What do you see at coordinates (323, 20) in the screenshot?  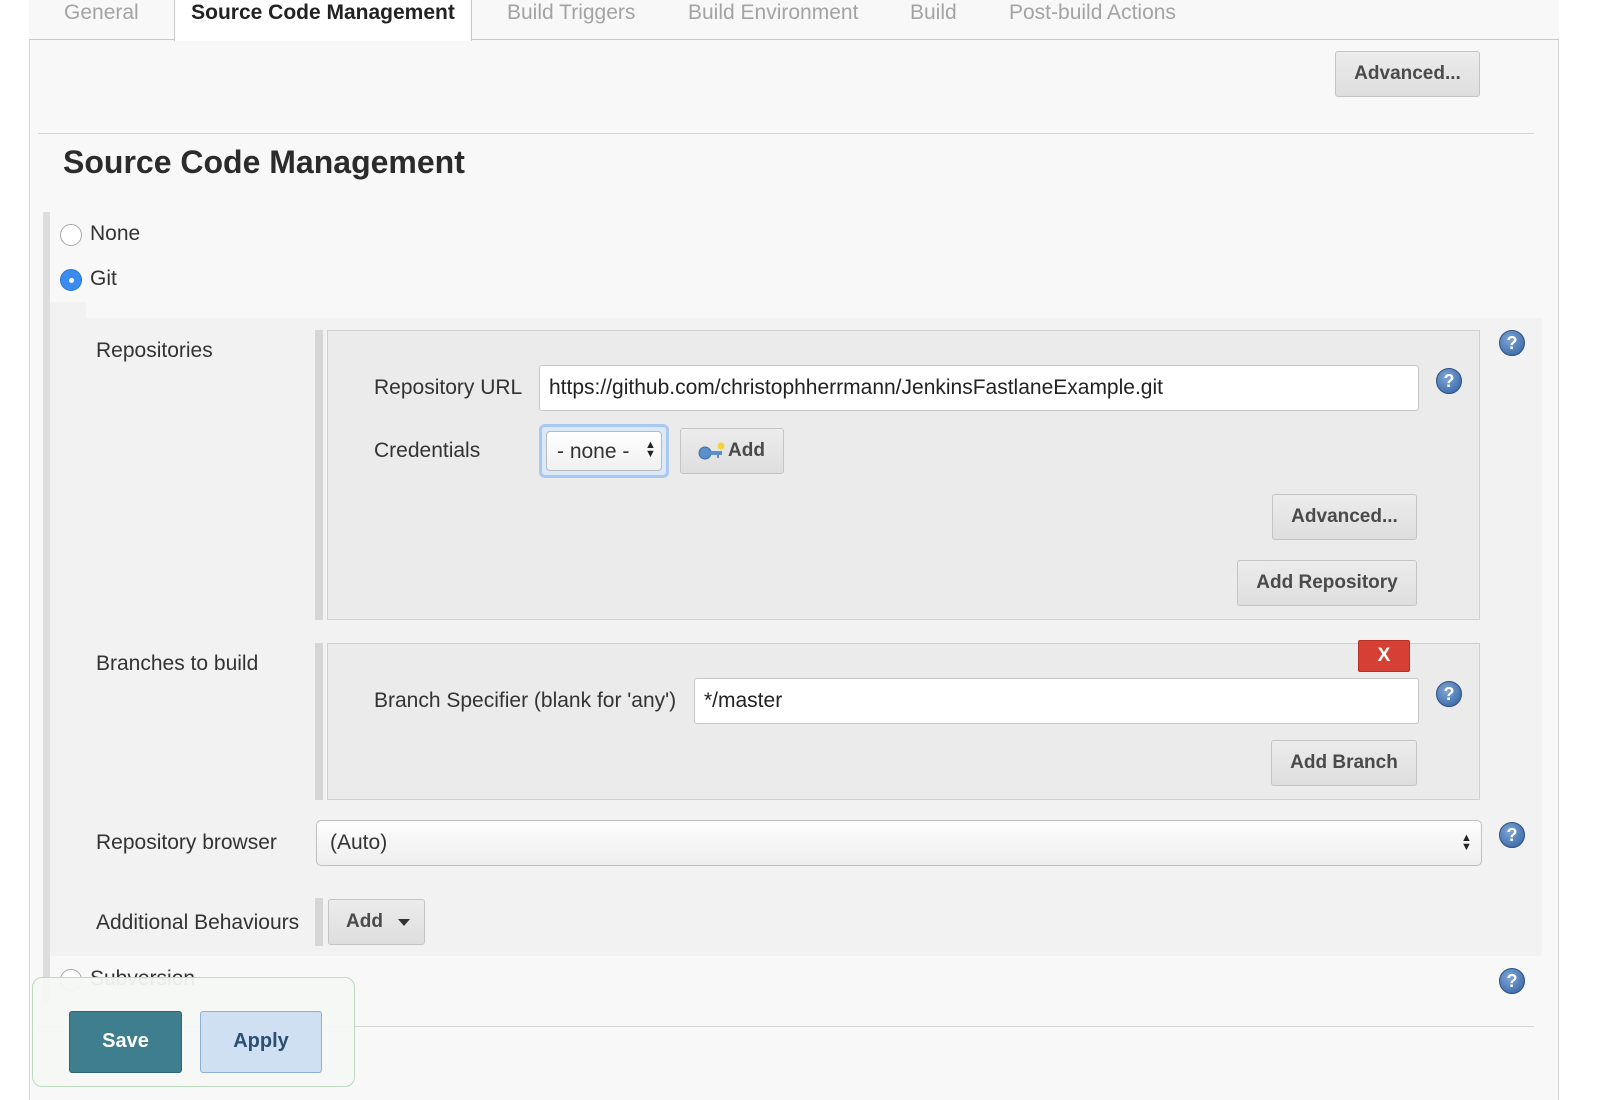 I see `tab-source-code-management: Source Code Management` at bounding box center [323, 20].